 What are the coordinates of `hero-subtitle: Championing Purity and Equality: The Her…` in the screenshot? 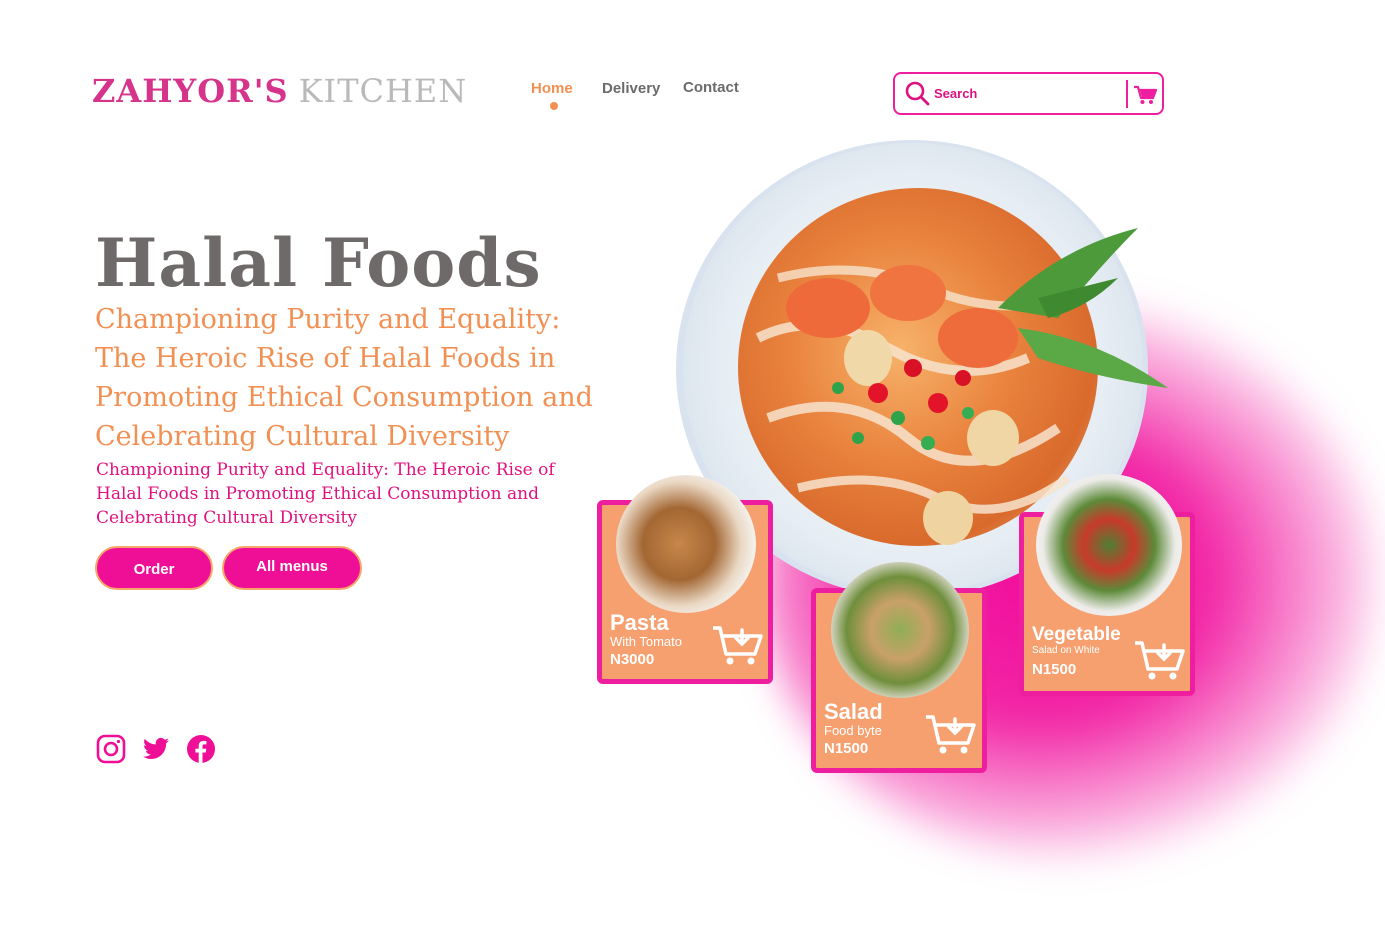 It's located at (344, 378).